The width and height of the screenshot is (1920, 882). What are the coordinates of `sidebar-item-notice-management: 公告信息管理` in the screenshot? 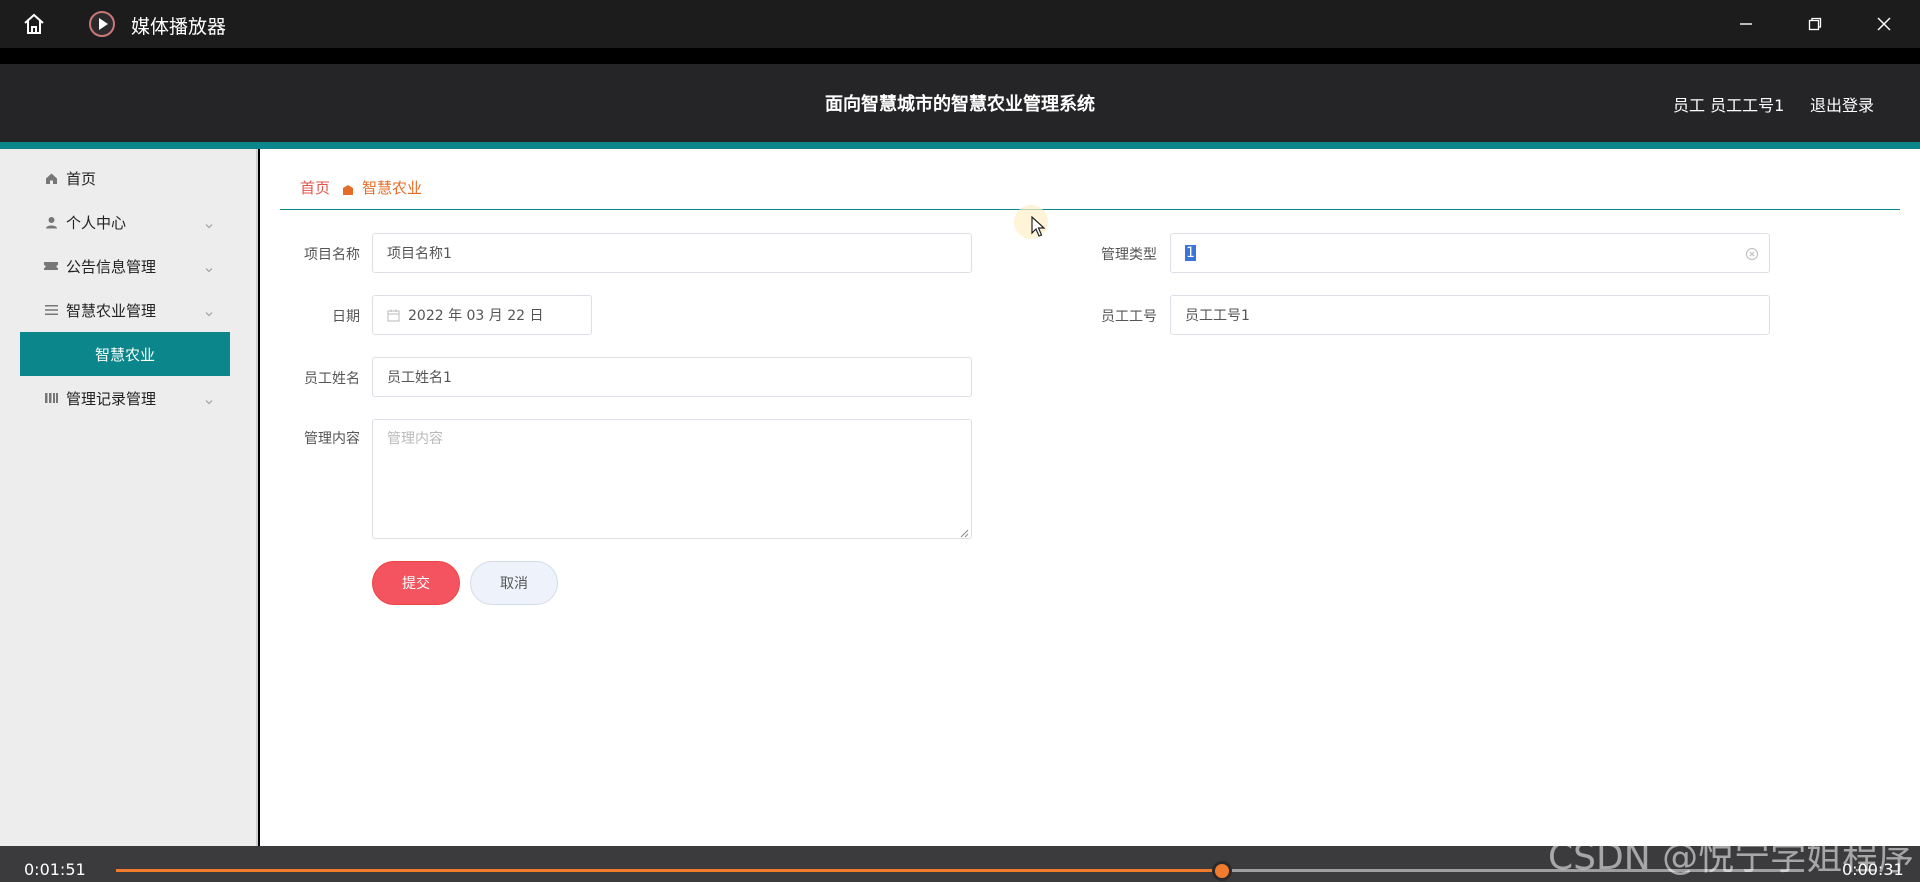 It's located at (125, 266).